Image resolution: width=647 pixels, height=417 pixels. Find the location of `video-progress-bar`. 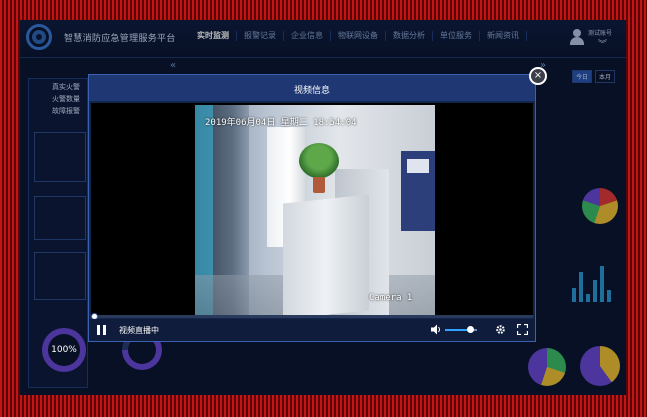

video-progress-bar is located at coordinates (312, 316).